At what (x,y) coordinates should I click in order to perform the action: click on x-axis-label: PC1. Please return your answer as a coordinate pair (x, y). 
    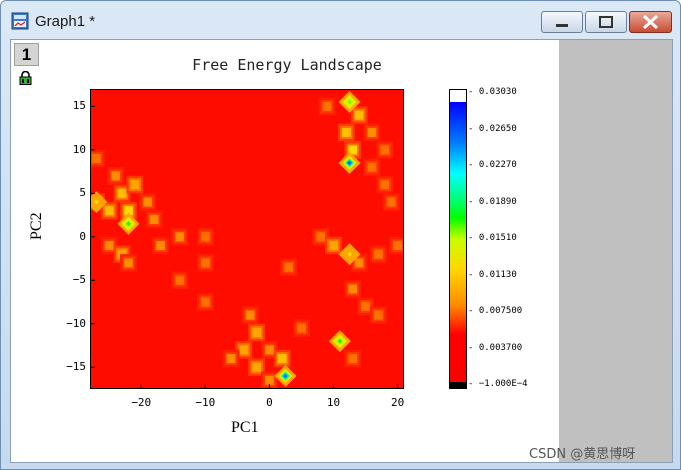
    Looking at the image, I should click on (245, 427).